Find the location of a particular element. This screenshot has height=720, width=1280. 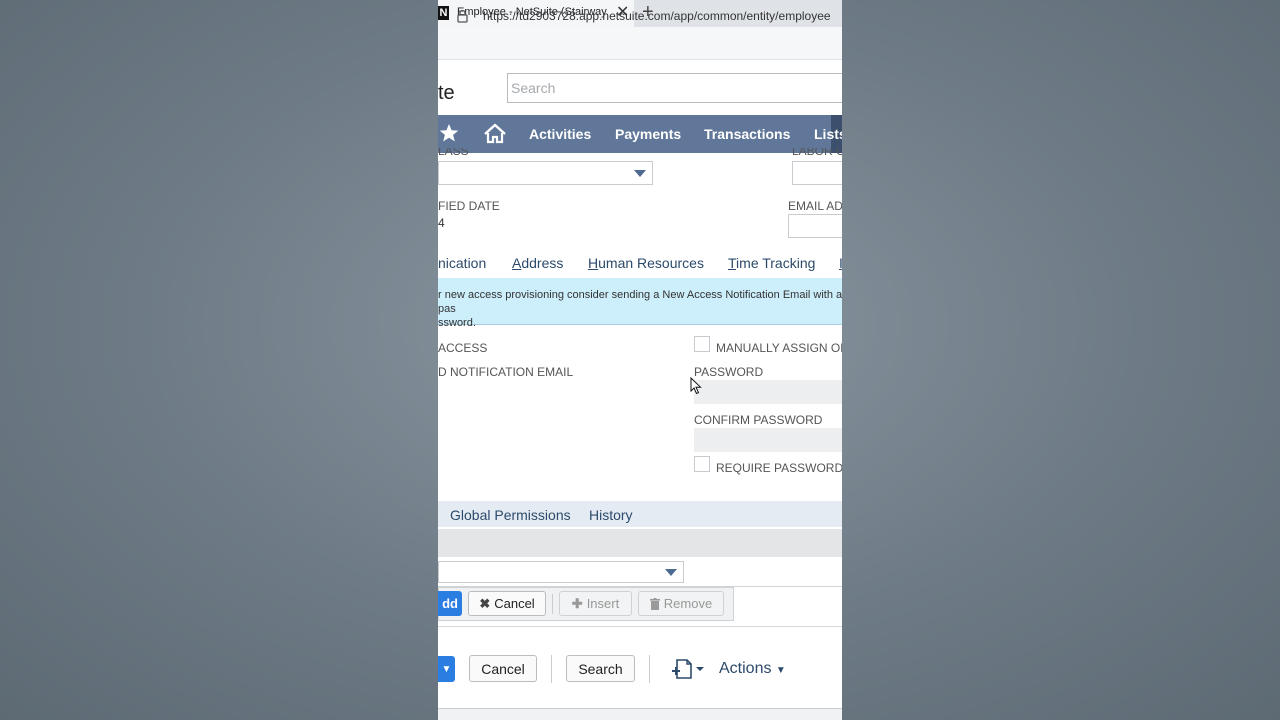

new-document-icon is located at coordinates (688, 669).